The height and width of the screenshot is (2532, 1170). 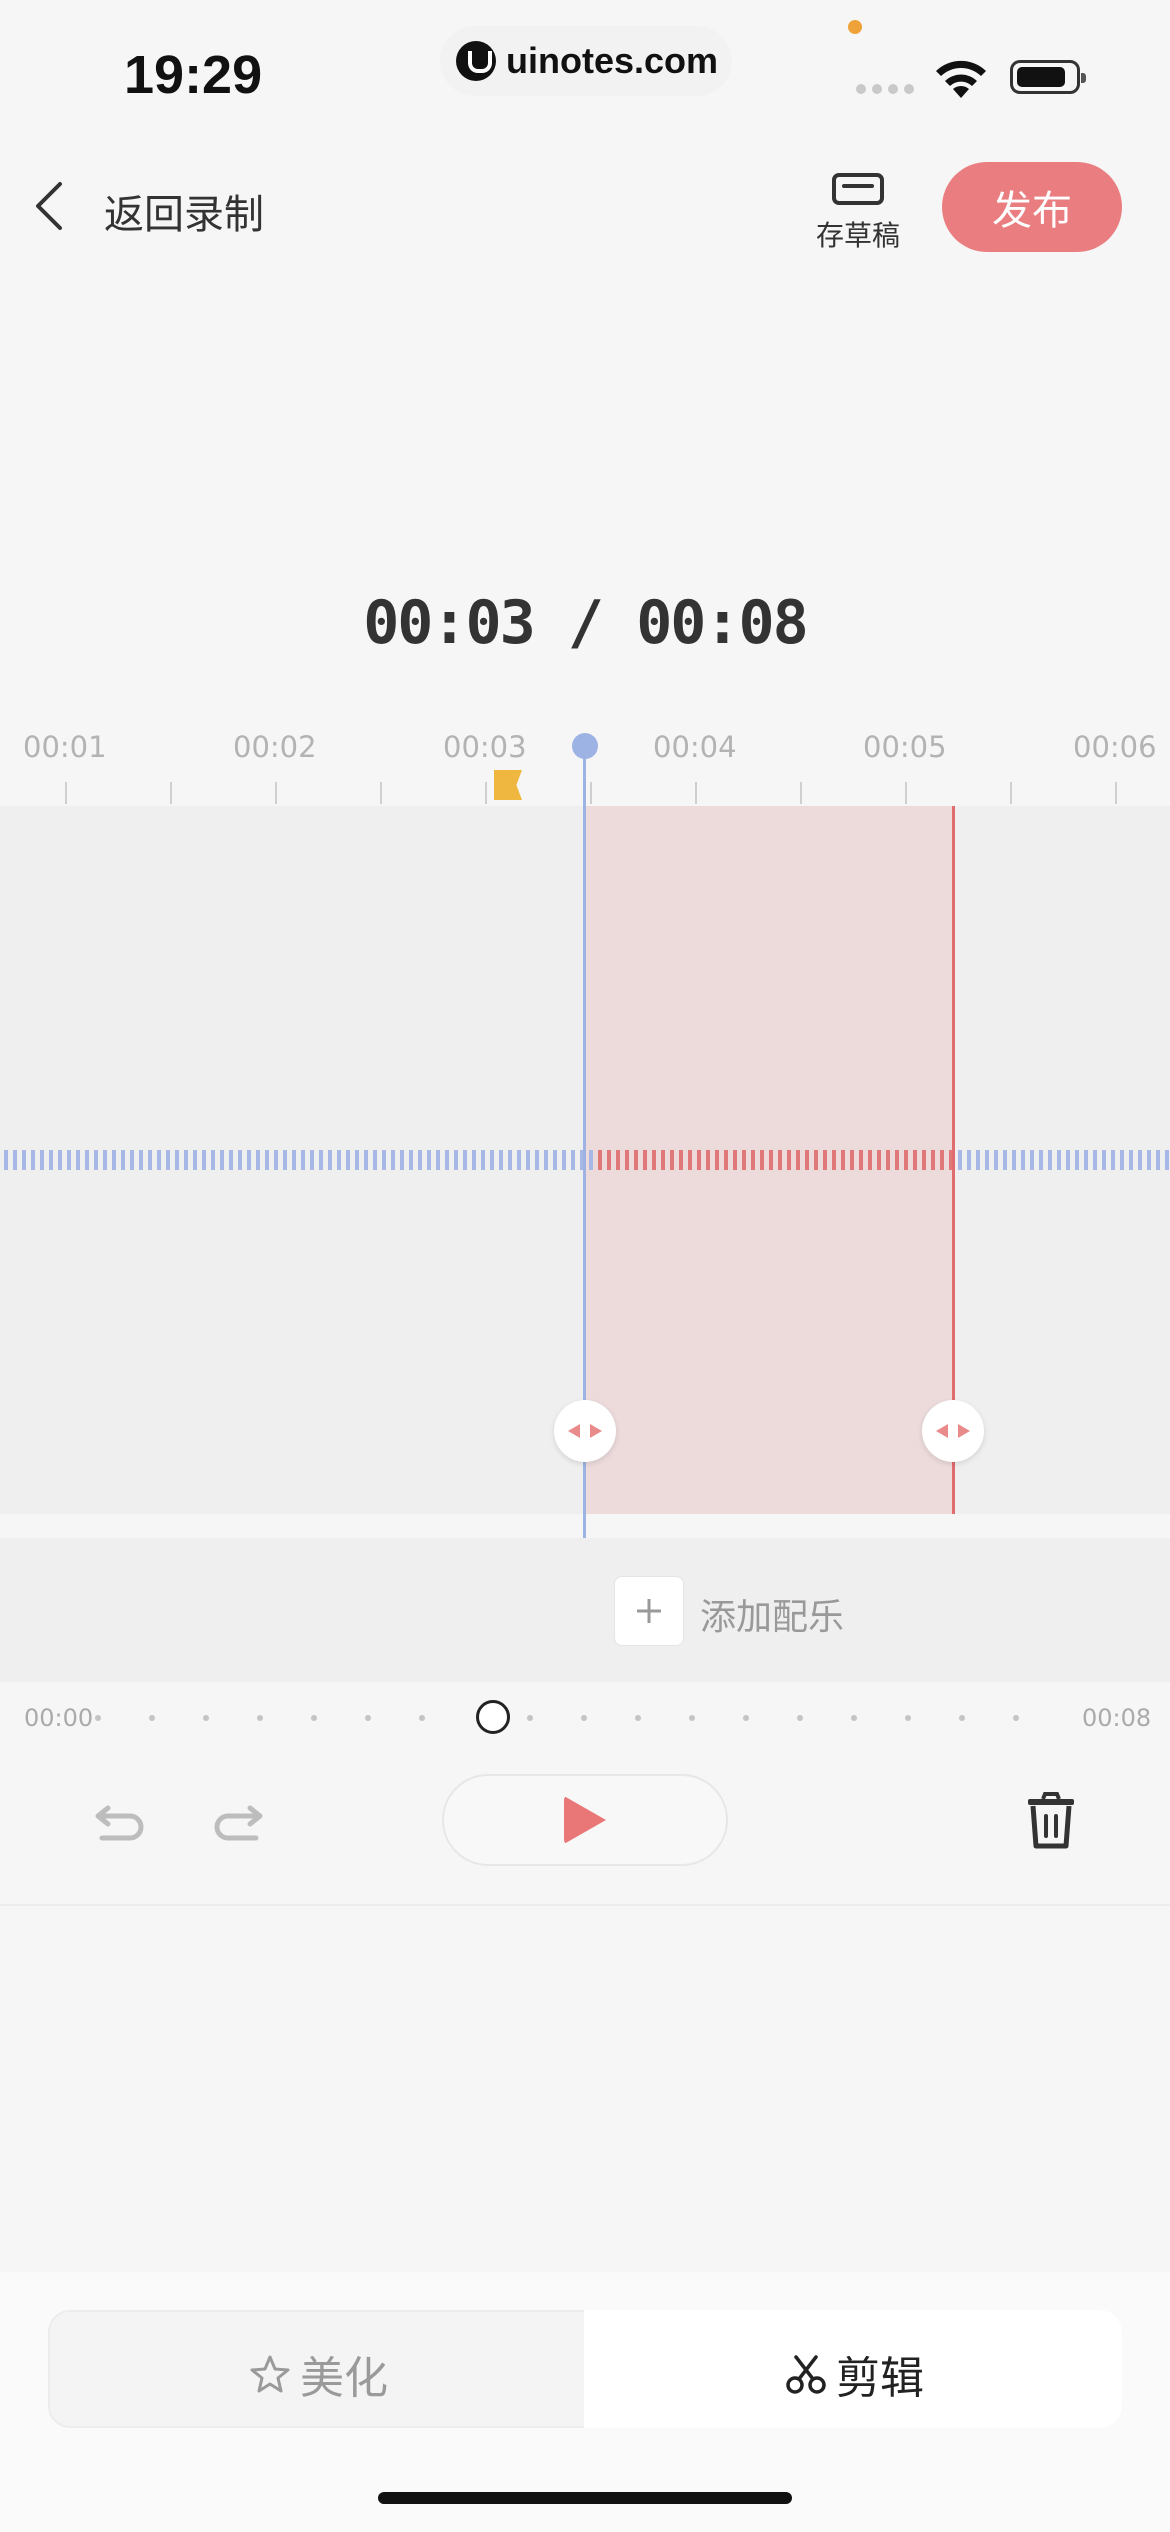 I want to click on current-time: 00:03, so click(x=449, y=623).